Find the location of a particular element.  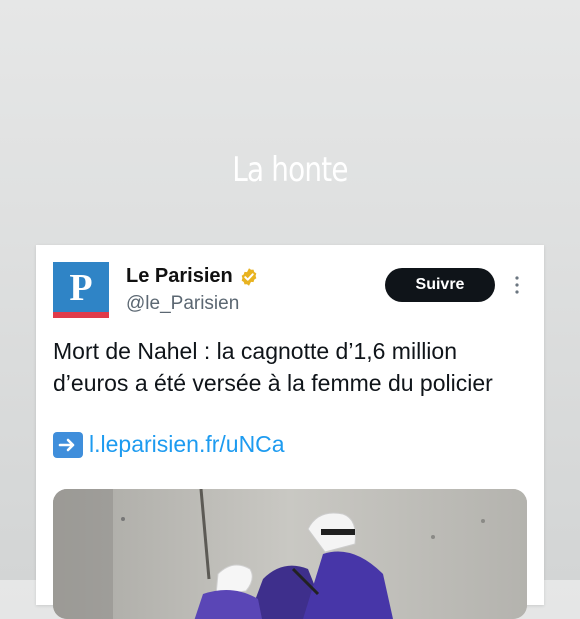

verified-badge-icon is located at coordinates (249, 276).